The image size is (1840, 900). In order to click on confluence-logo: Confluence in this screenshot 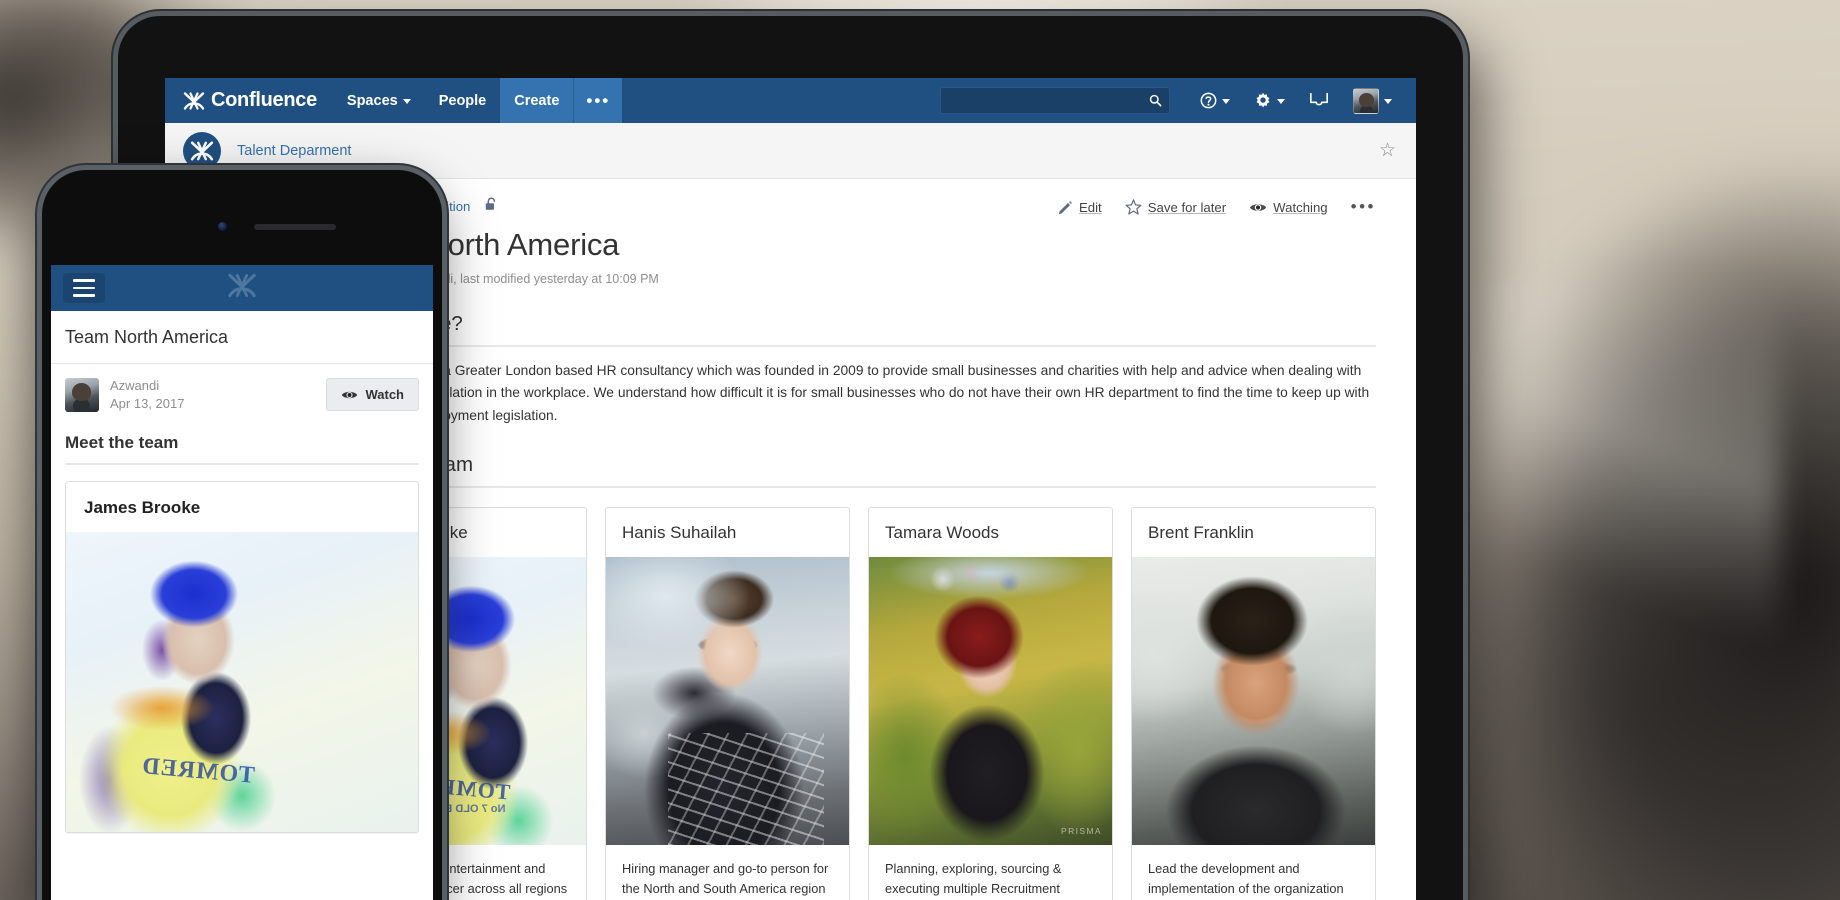, I will do `click(249, 100)`.